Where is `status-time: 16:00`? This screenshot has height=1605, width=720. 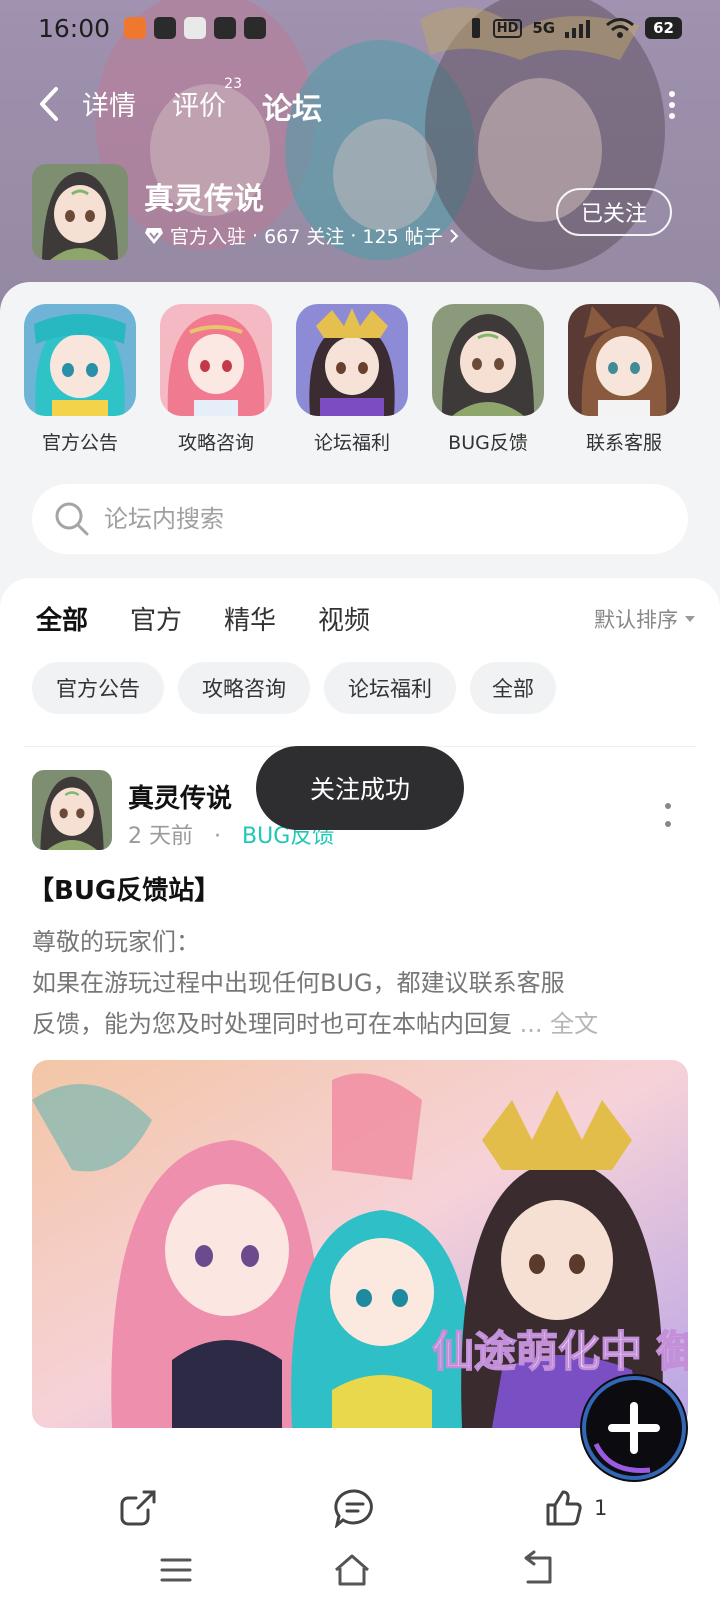
status-time: 16:00 is located at coordinates (74, 28).